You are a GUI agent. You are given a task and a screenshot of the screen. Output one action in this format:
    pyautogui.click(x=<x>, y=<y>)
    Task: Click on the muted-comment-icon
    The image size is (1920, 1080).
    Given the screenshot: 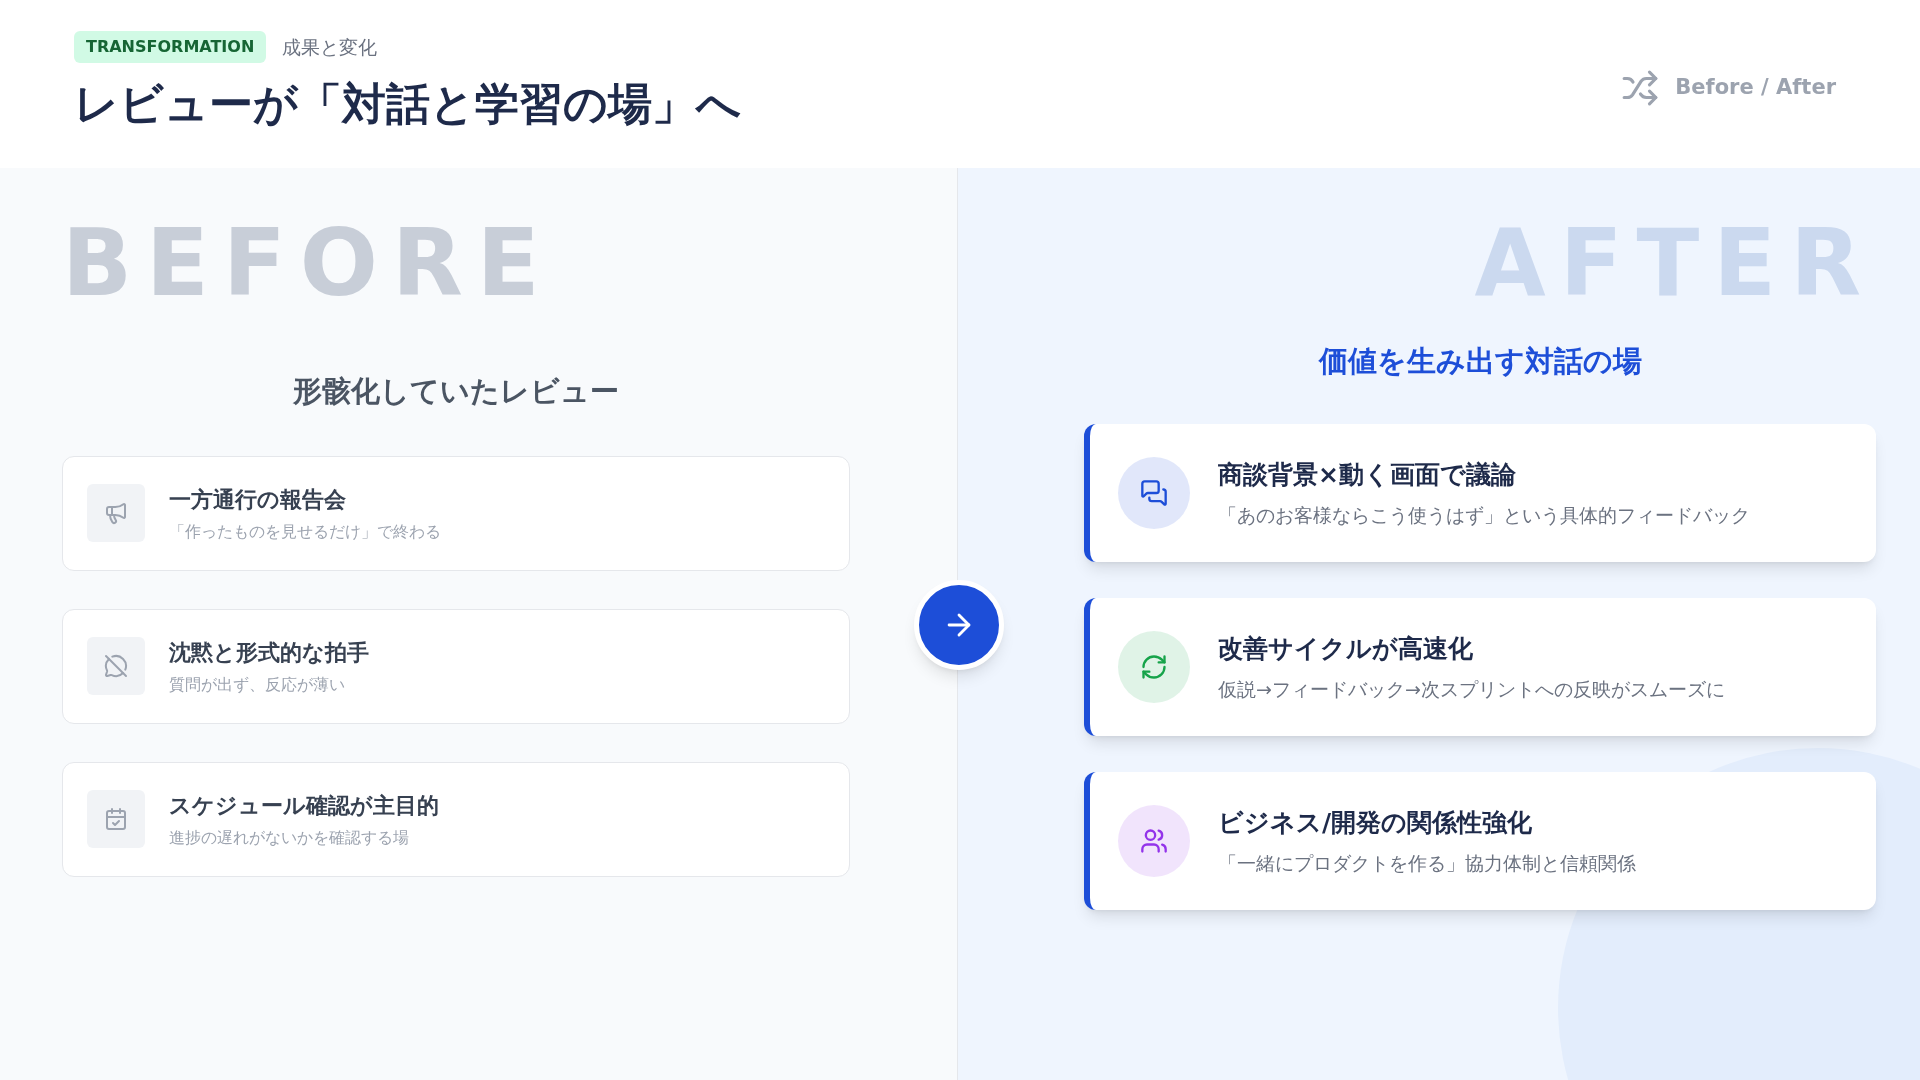 What is the action you would take?
    pyautogui.click(x=116, y=666)
    